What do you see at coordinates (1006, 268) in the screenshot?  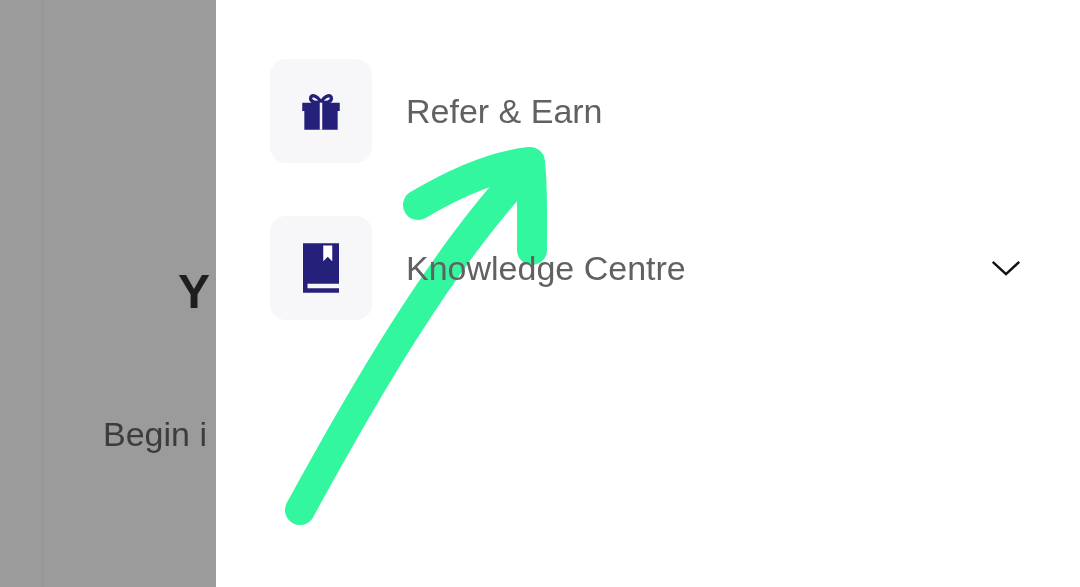 I see `chevron-icon` at bounding box center [1006, 268].